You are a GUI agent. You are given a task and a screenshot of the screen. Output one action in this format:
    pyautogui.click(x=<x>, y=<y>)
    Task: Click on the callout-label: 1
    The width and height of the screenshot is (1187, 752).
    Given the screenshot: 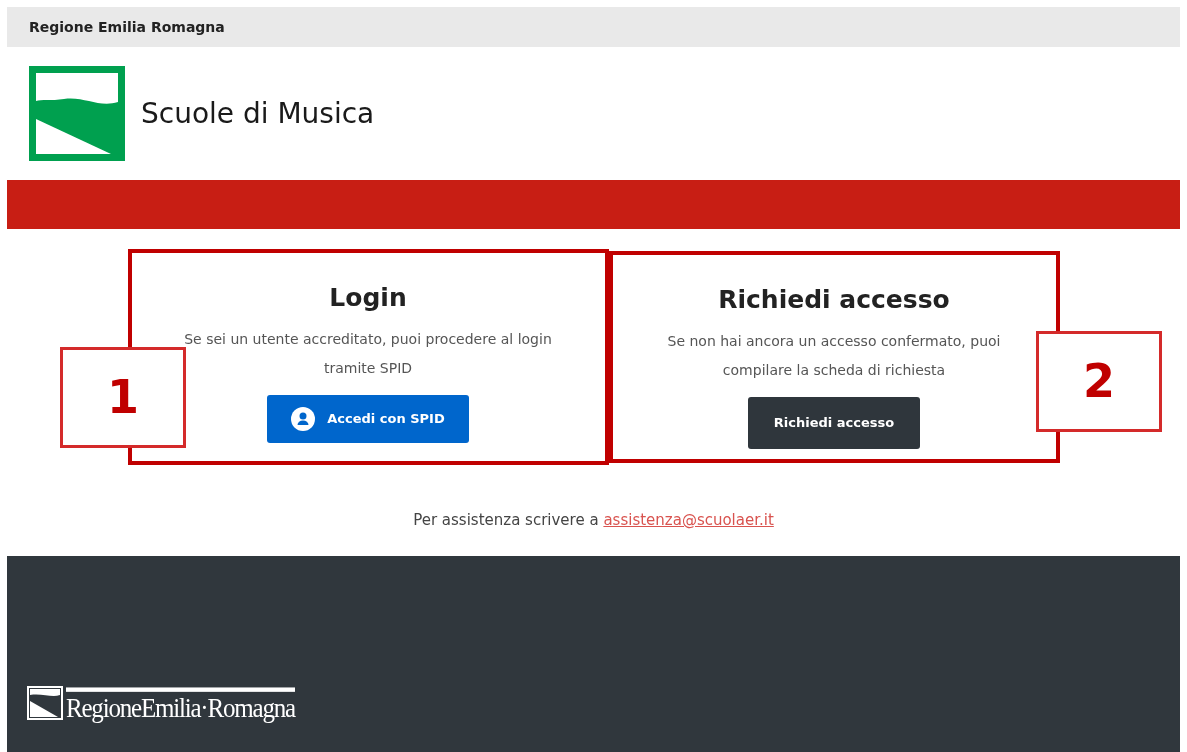 What is the action you would take?
    pyautogui.click(x=123, y=397)
    